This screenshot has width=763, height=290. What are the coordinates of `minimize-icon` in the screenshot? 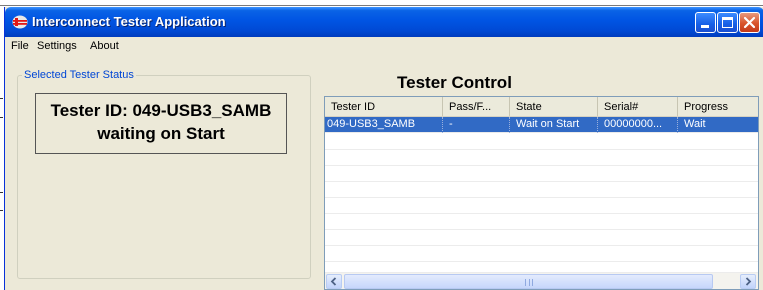 It's located at (705, 26).